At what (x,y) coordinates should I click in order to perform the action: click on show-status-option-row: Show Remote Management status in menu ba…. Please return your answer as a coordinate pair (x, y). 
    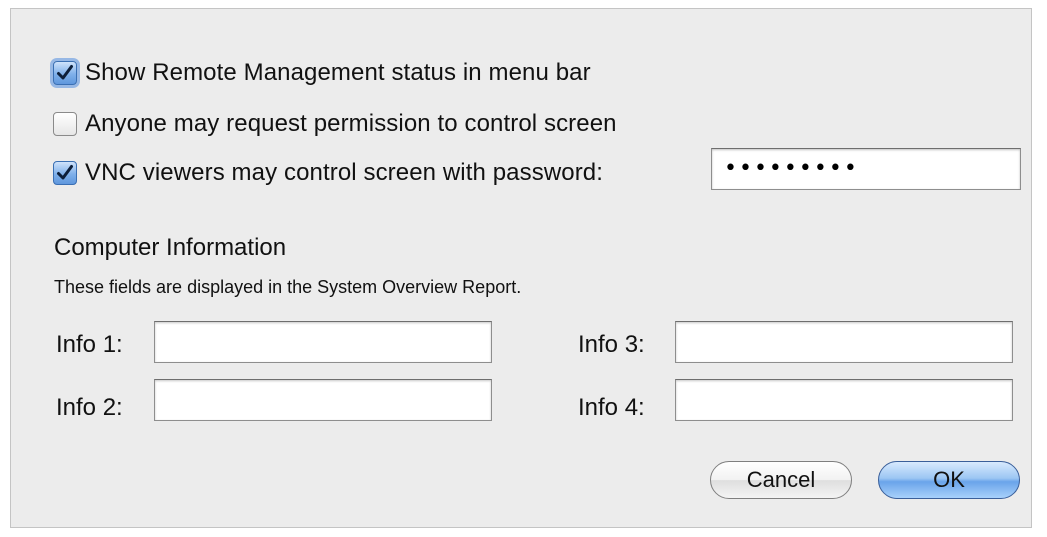
    Looking at the image, I should click on (322, 73).